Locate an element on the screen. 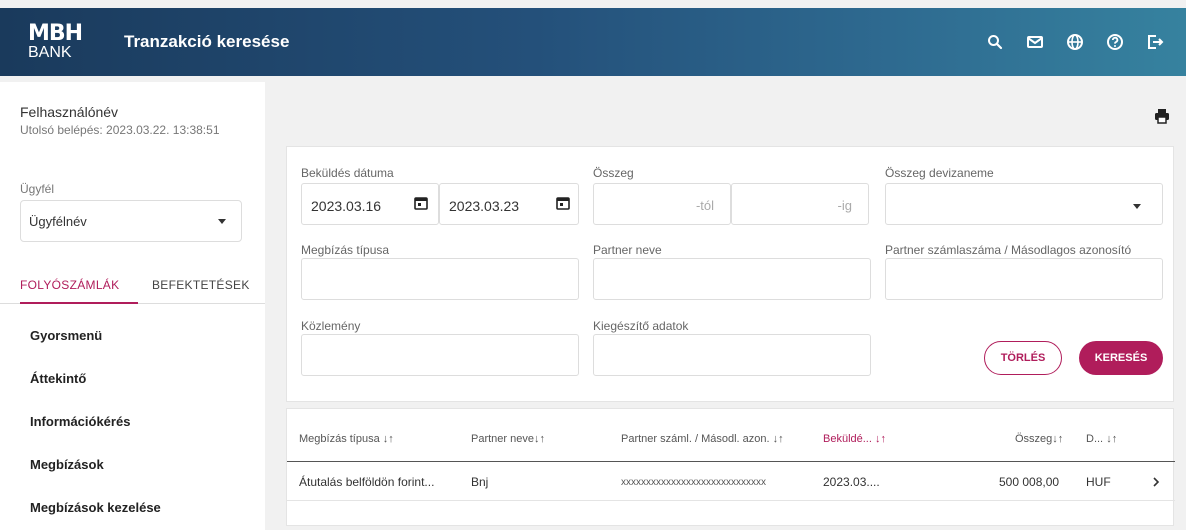 Image resolution: width=1186 pixels, height=530 pixels. header-toolbar is located at coordinates (1072, 42).